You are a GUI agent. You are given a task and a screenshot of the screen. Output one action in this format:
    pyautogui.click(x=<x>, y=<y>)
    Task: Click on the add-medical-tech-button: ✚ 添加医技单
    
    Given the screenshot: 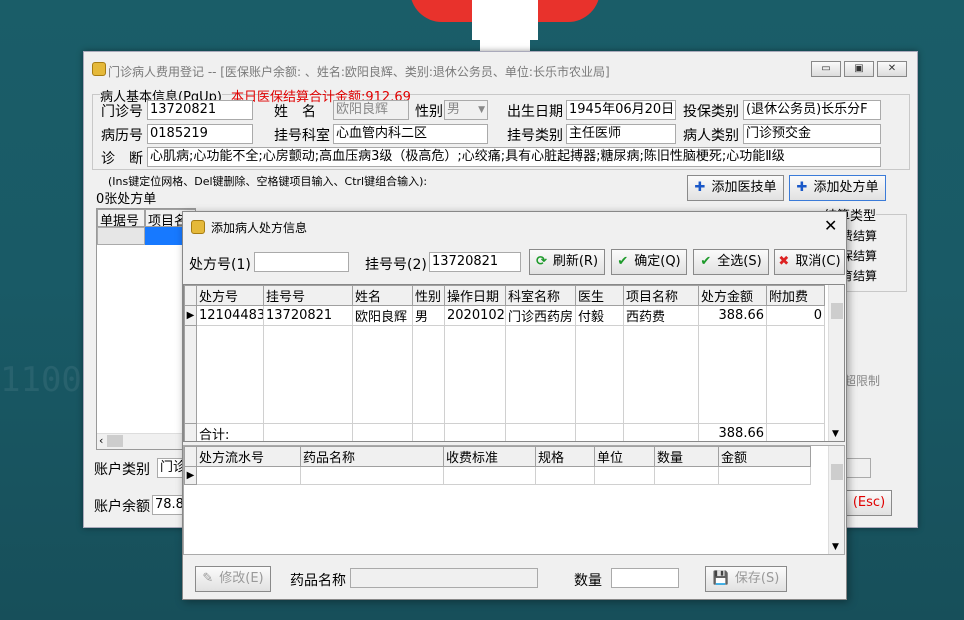 What is the action you would take?
    pyautogui.click(x=735, y=188)
    